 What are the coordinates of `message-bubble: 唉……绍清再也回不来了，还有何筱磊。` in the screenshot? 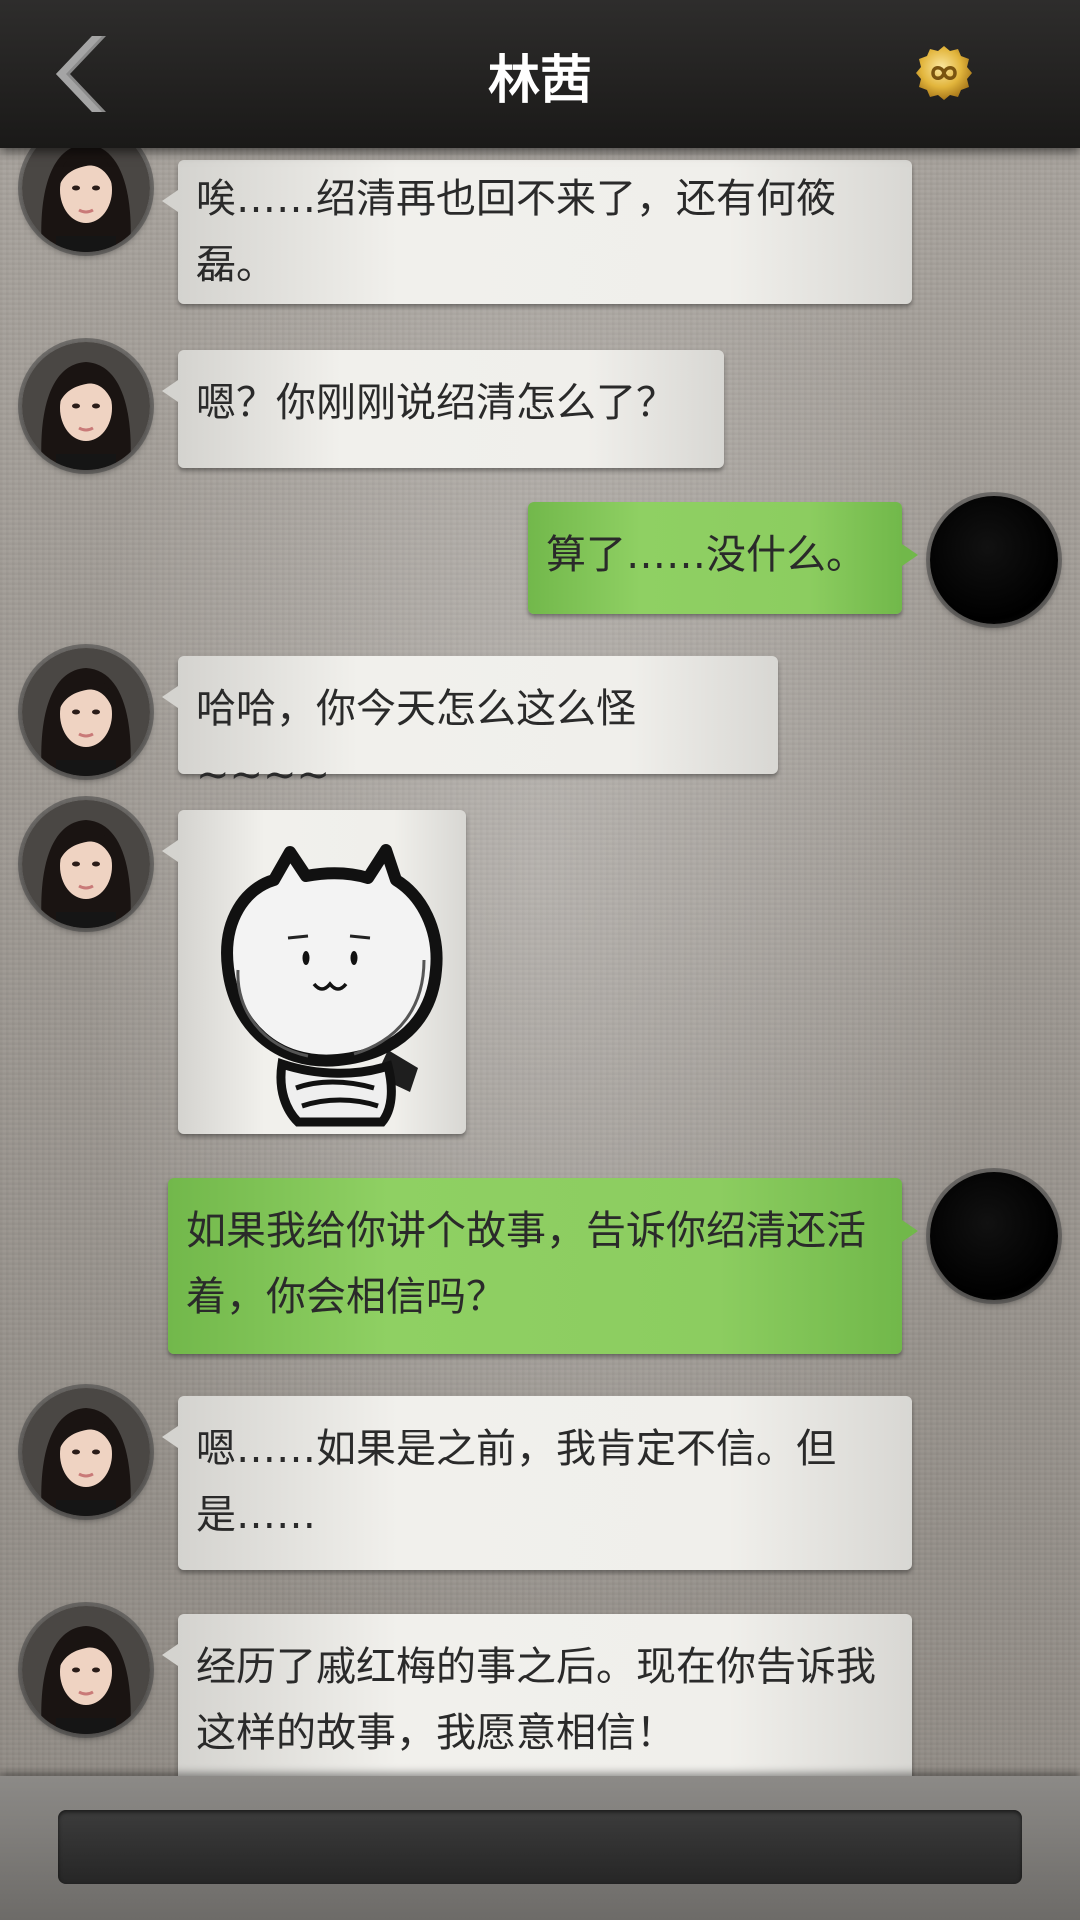 It's located at (537, 232).